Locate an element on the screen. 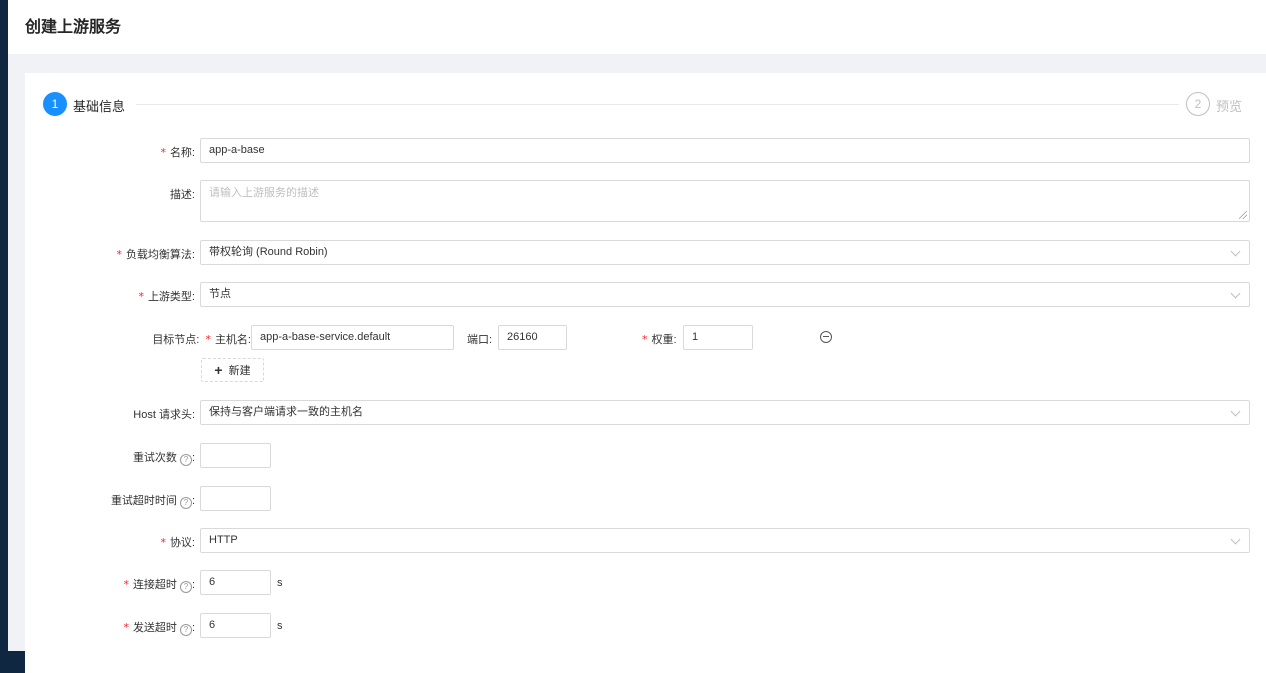 The height and width of the screenshot is (673, 1266). host-header-select: 保持与客户端请求一致的主机名 is located at coordinates (725, 412).